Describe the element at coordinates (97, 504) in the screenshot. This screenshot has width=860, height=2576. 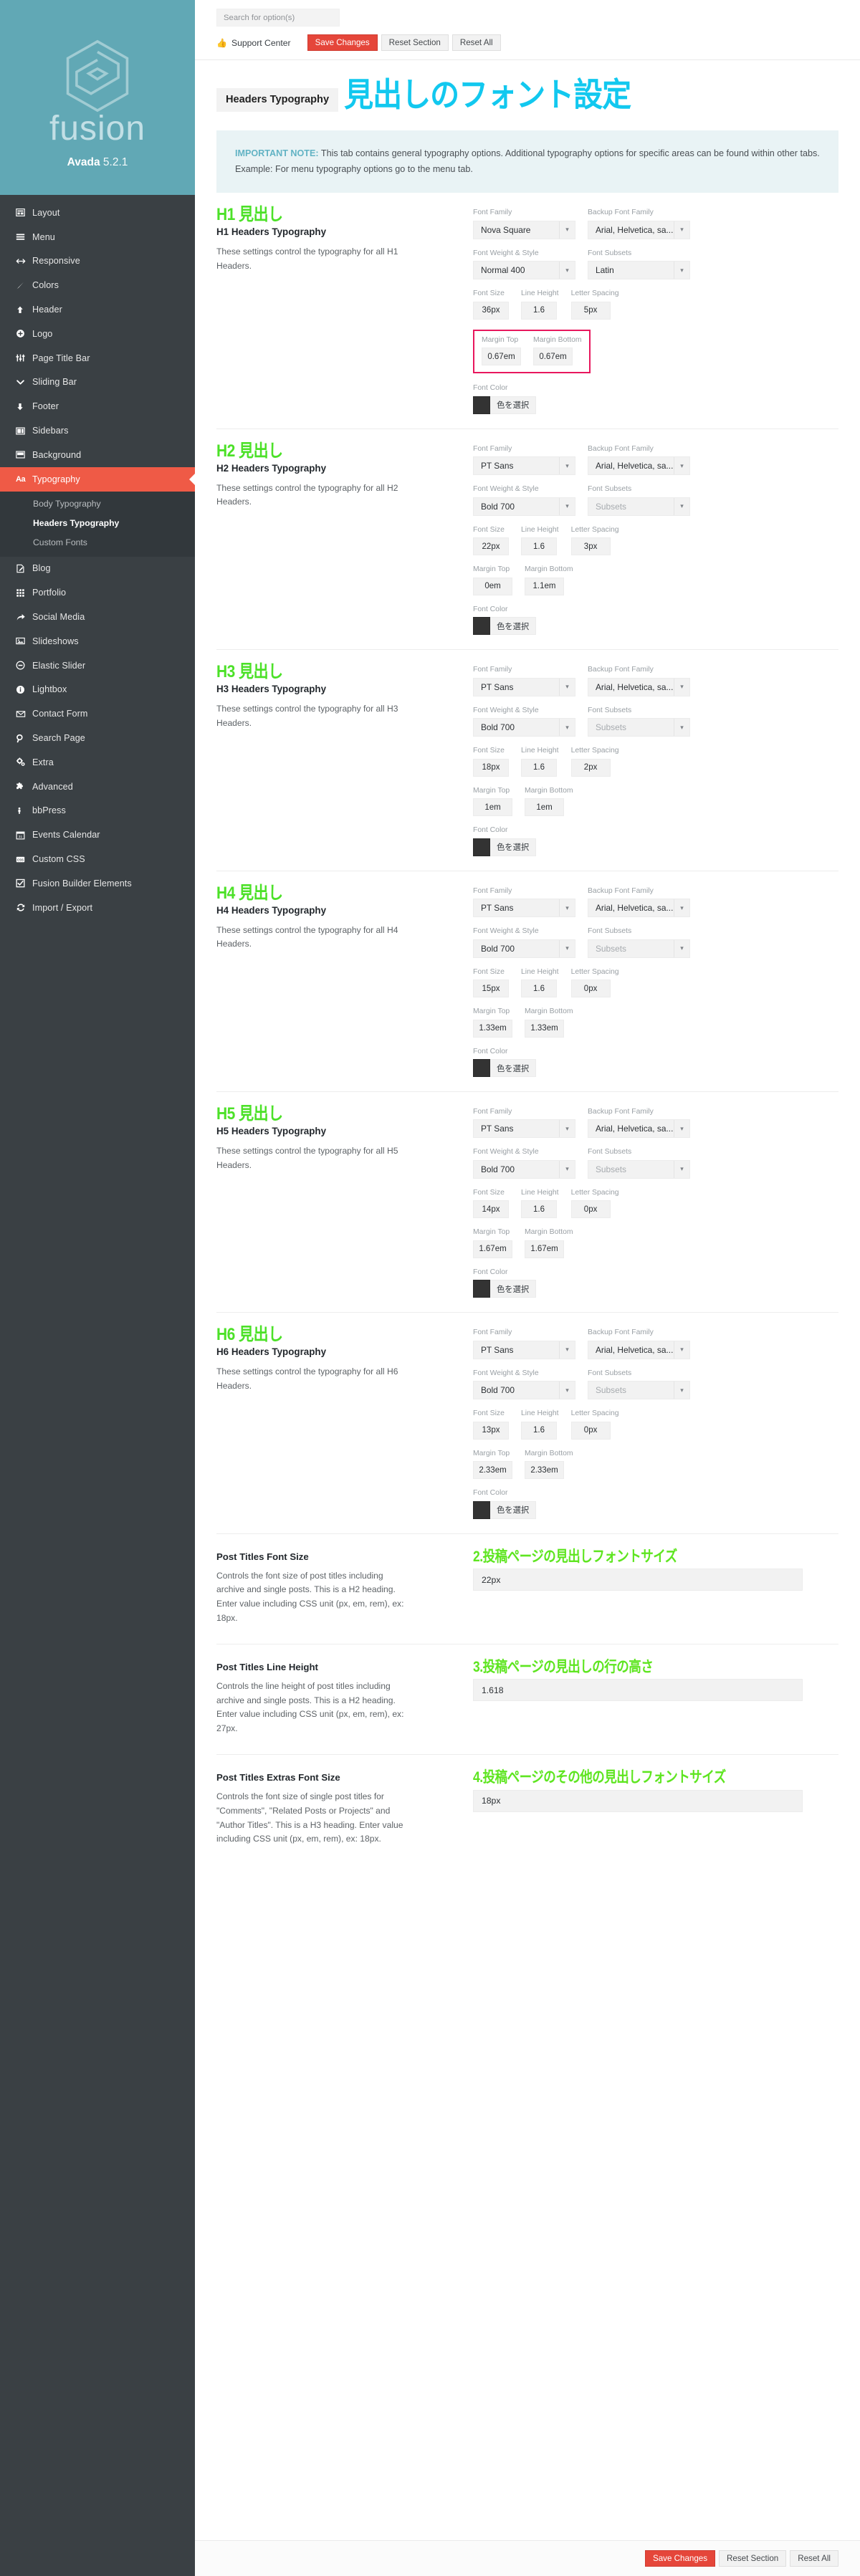
I see `sidebar-subitem-body-typography: Body Typography` at that location.